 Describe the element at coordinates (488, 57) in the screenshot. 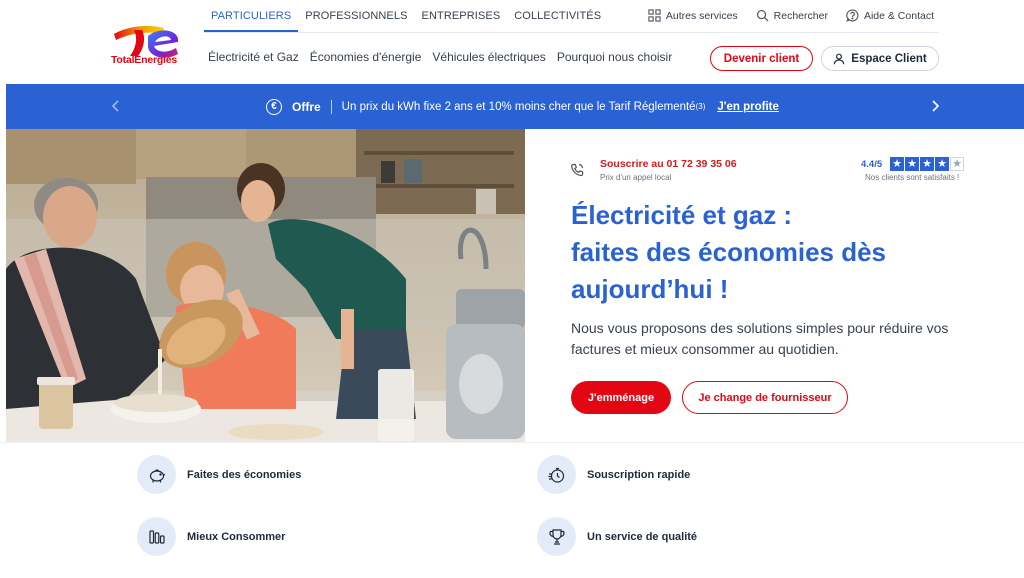

I see `nav-vehicules-electriques: Véhicules électriques` at that location.